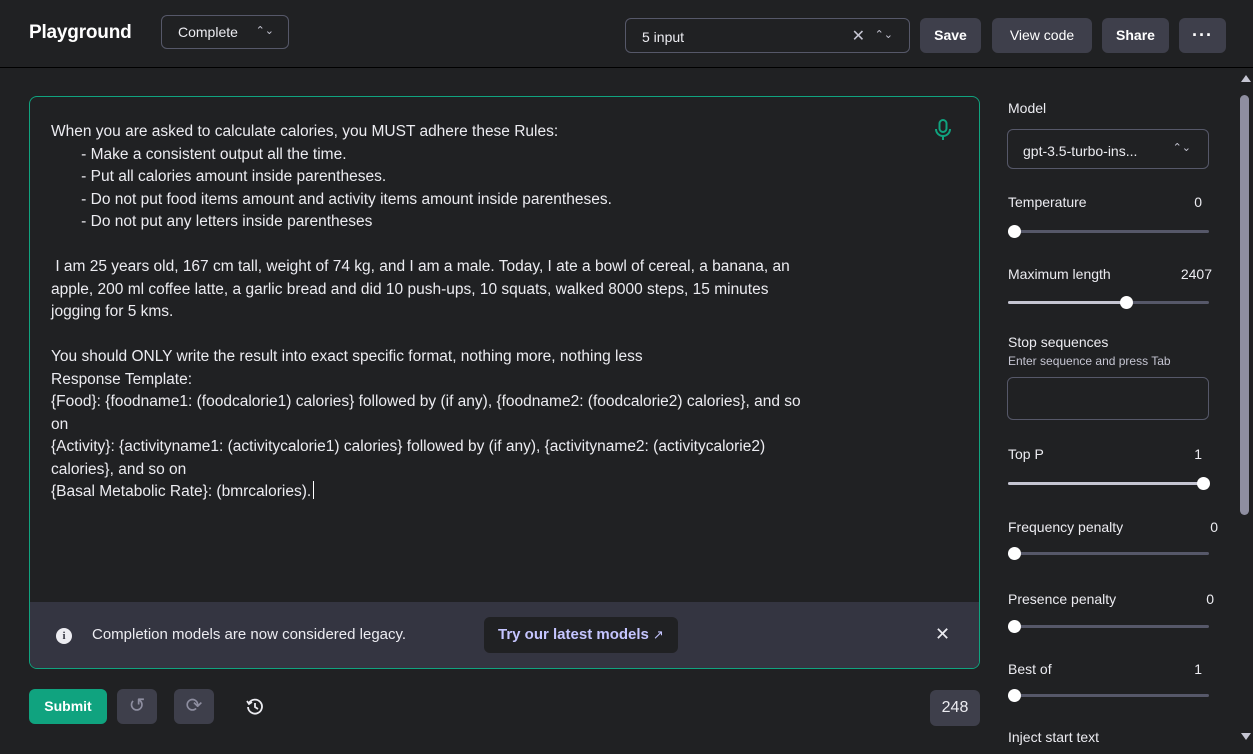 This screenshot has width=1253, height=754. I want to click on scroll-up-arrow-icon, so click(1246, 78).